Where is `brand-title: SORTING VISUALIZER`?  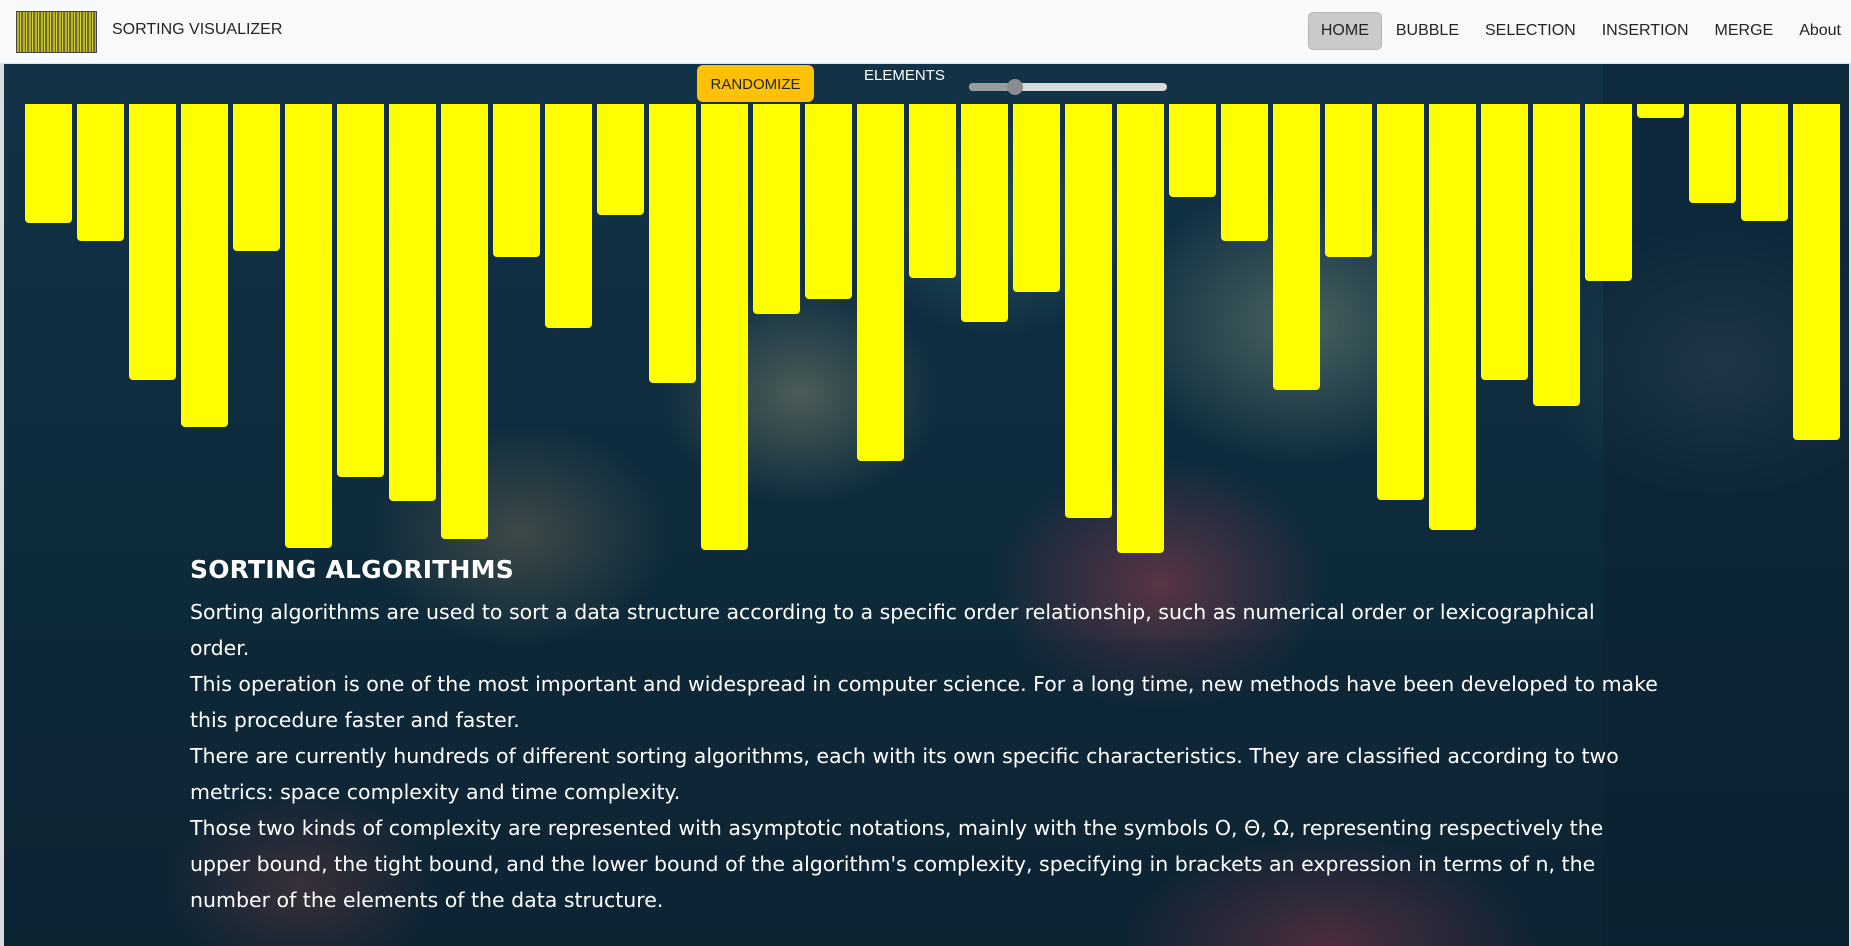
brand-title: SORTING VISUALIZER is located at coordinates (197, 30).